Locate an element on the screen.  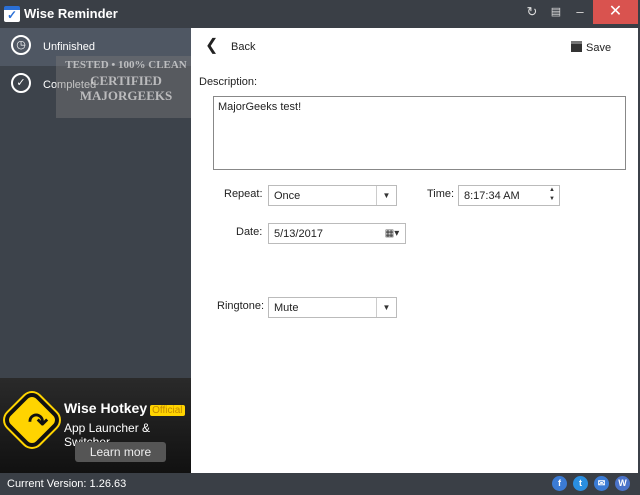
repeat-value: Once is located at coordinates (287, 196).